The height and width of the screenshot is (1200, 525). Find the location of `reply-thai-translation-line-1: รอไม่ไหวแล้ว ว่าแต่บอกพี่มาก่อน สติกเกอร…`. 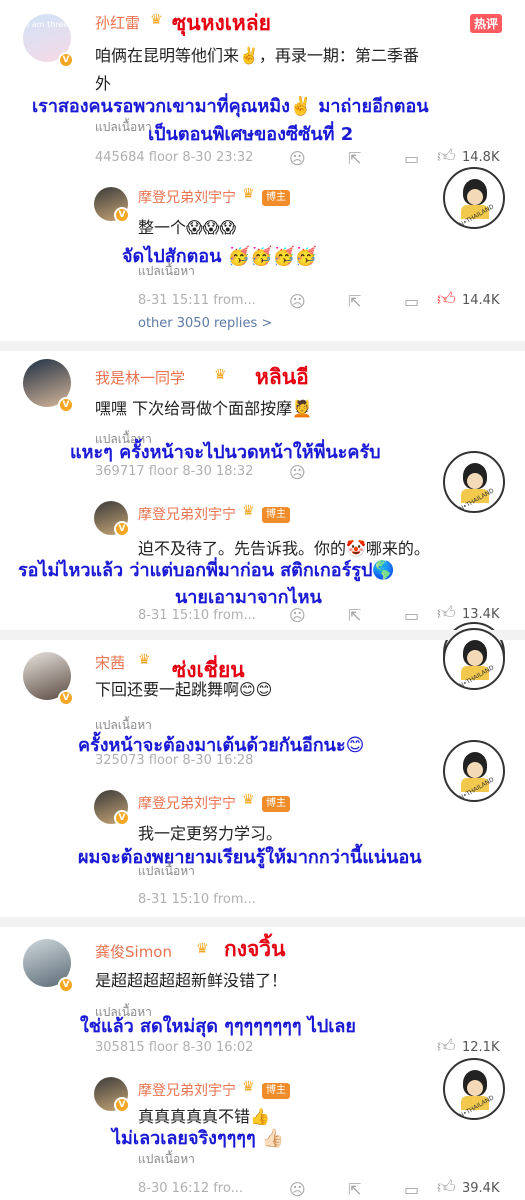

reply-thai-translation-line-1: รอไม่ไหวแล้ว ว่าแต่บอกพี่มาก่อน สติกเกอร… is located at coordinates (206, 570).